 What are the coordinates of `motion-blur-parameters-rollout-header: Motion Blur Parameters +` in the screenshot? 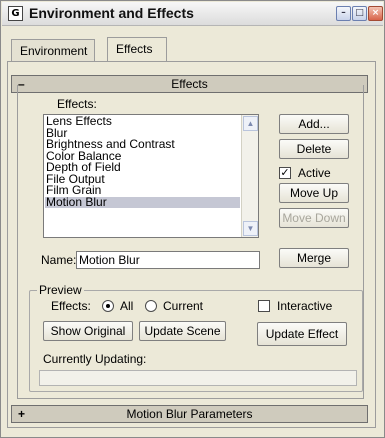 It's located at (189, 414).